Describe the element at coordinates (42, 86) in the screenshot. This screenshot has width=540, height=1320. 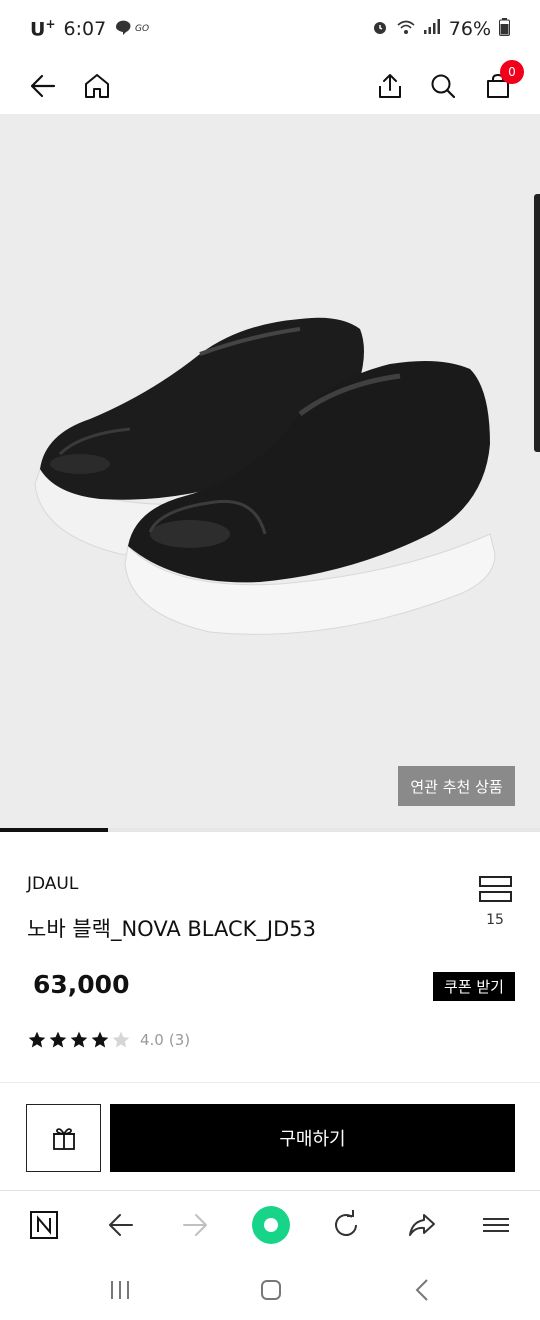
I see `back-arrow-icon` at that location.